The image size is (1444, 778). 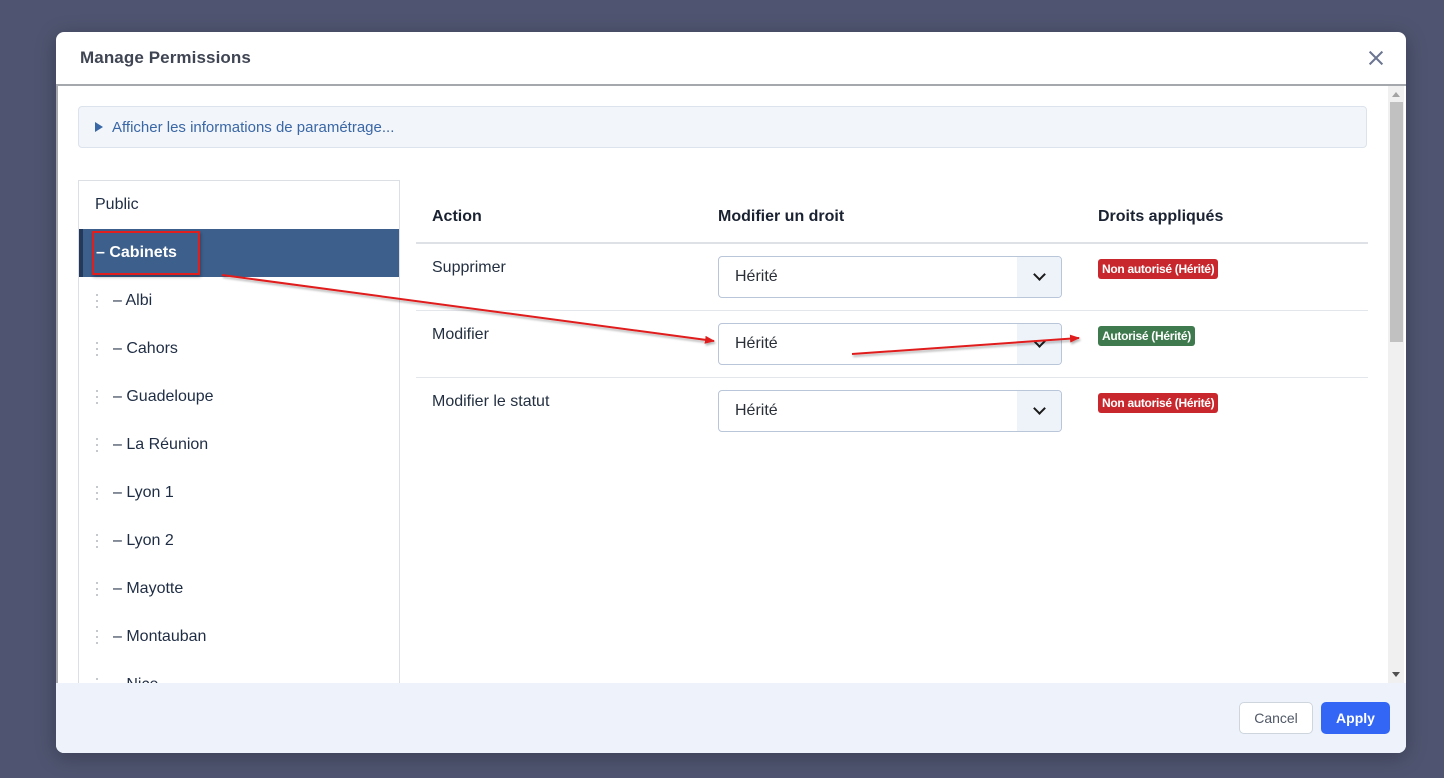 I want to click on tree-item-guadeloupe: – Guadeloupe, so click(x=239, y=397).